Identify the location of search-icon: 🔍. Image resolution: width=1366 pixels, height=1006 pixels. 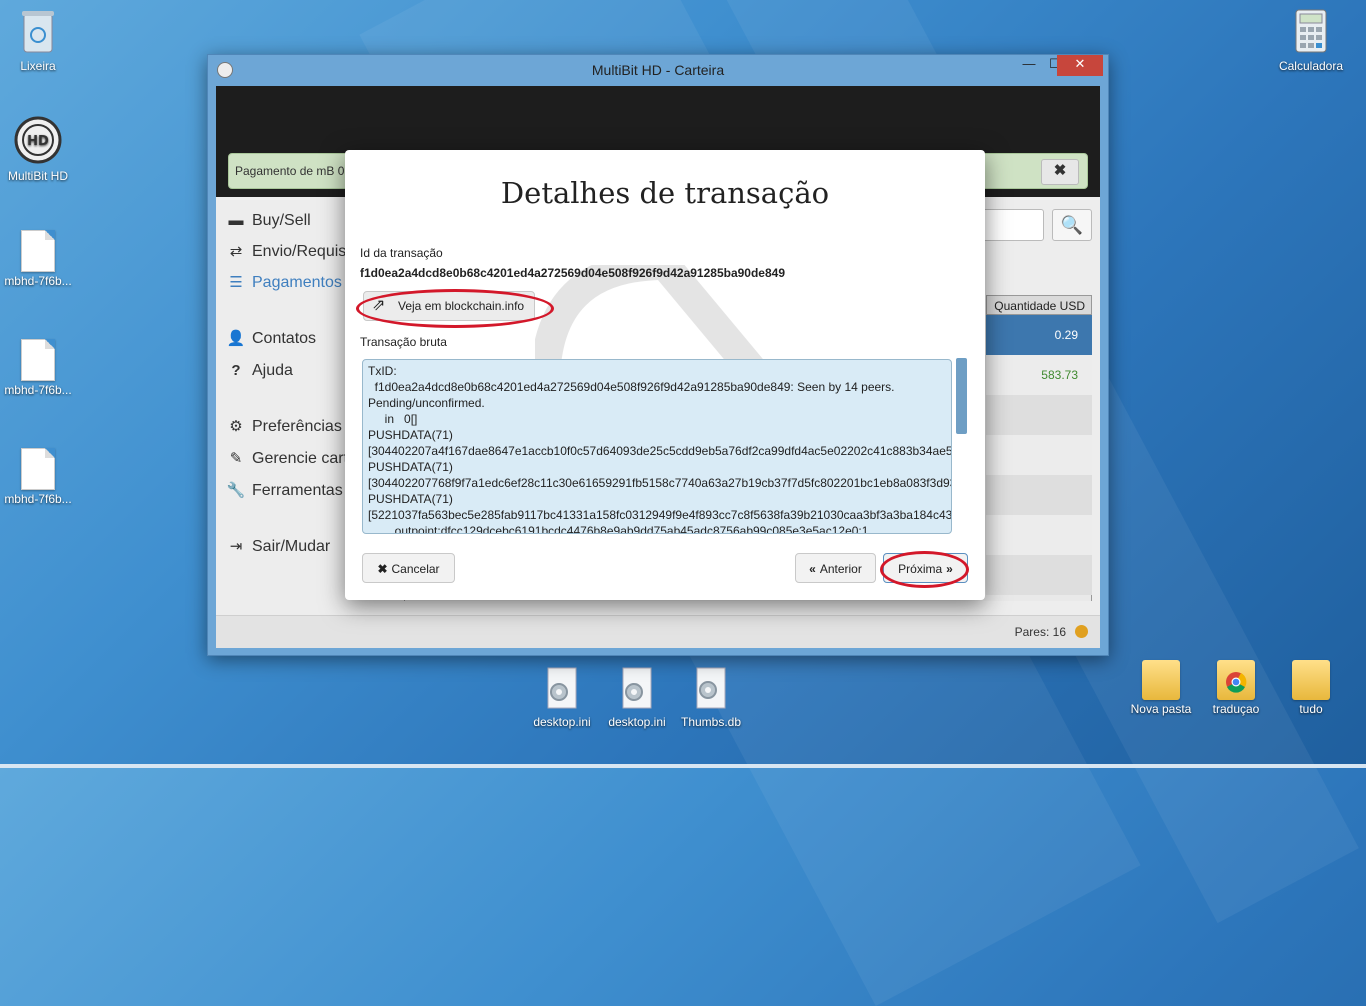
(1072, 225).